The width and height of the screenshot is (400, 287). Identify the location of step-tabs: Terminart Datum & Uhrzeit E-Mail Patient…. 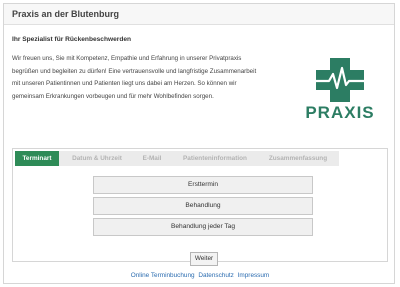
(177, 158).